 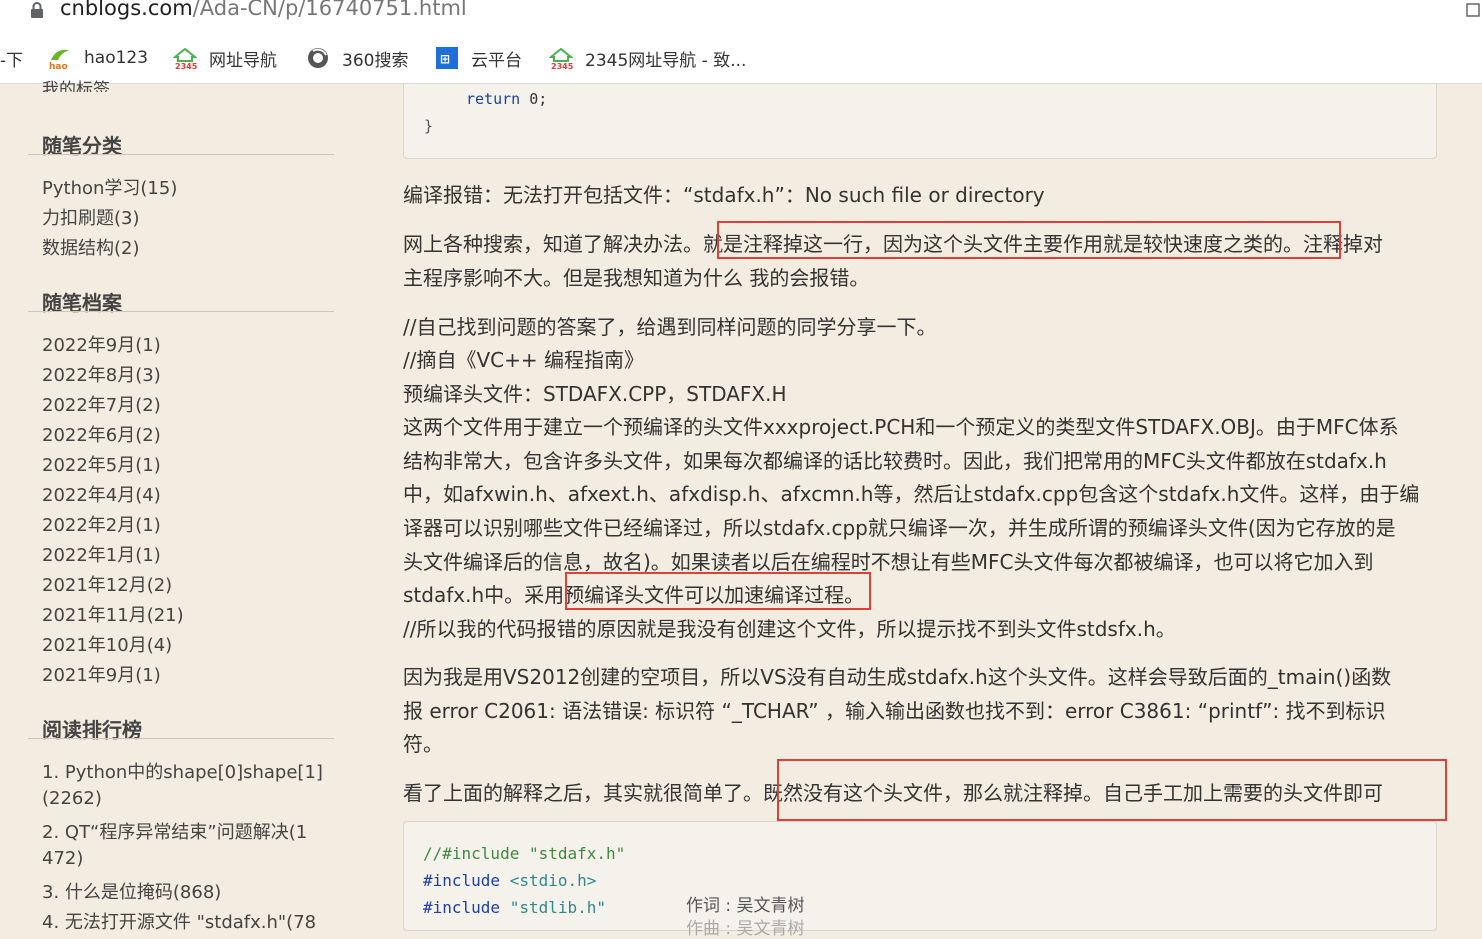 What do you see at coordinates (91, 217) in the screenshot?
I see `category-item: 力扣刷题(3)` at bounding box center [91, 217].